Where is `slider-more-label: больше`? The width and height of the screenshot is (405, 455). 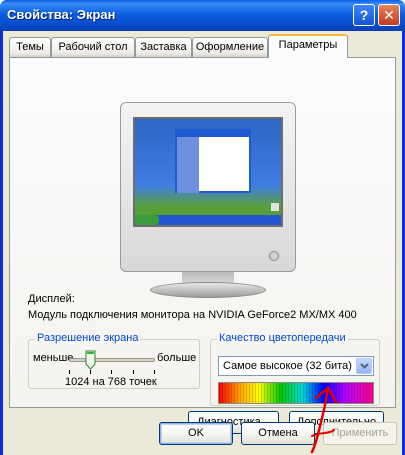 slider-more-label: больше is located at coordinates (177, 358).